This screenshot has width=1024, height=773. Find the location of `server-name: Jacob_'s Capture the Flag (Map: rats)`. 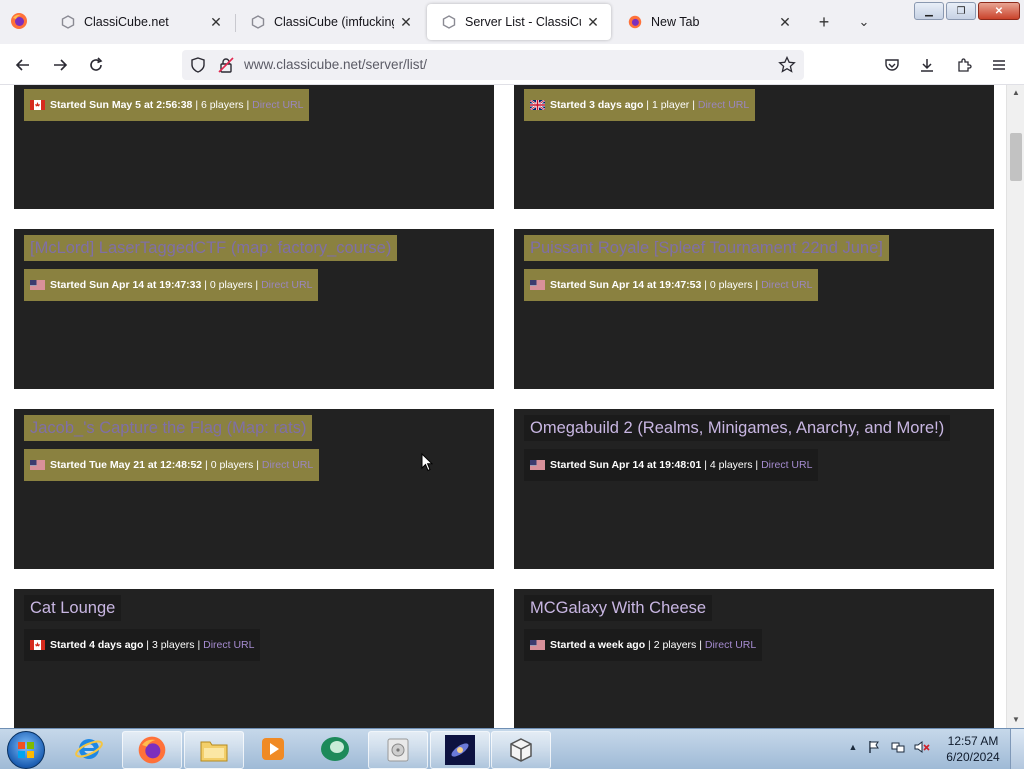

server-name: Jacob_'s Capture the Flag (Map: rats) is located at coordinates (168, 428).